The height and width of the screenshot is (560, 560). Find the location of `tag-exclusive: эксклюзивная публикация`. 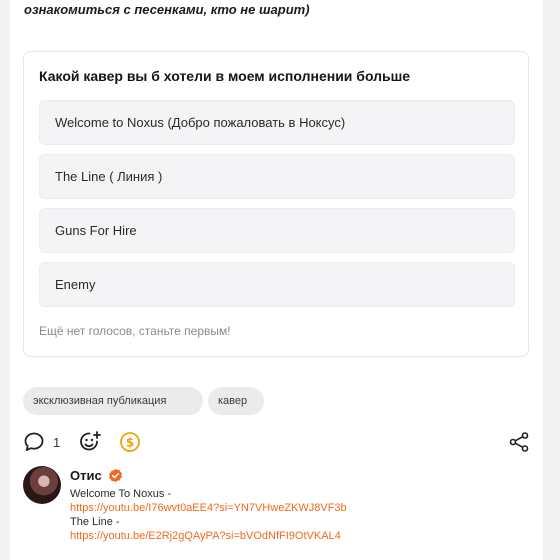

tag-exclusive: эксклюзивная публикация is located at coordinates (113, 401).